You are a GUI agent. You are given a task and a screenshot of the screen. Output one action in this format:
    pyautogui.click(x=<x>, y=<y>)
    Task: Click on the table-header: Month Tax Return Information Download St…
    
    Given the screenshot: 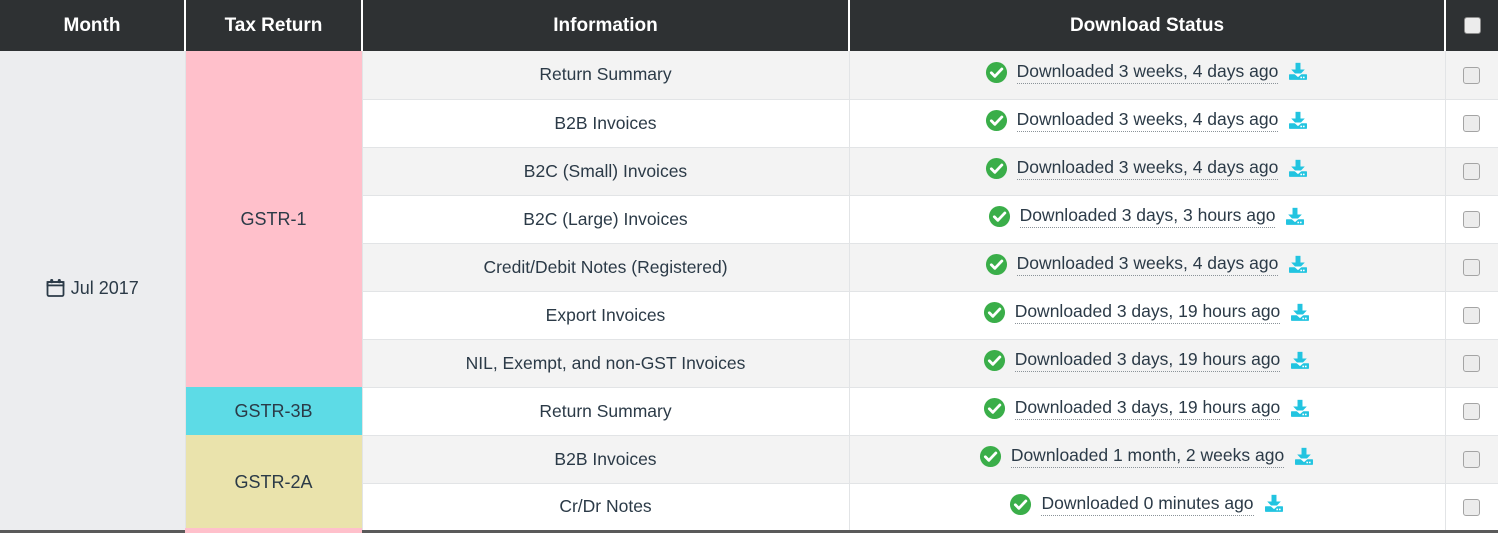 What is the action you would take?
    pyautogui.click(x=749, y=25)
    